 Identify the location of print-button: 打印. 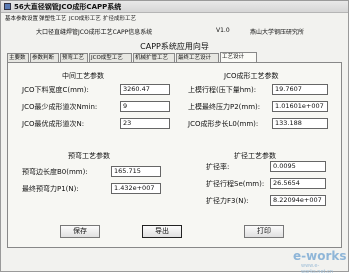
(264, 231).